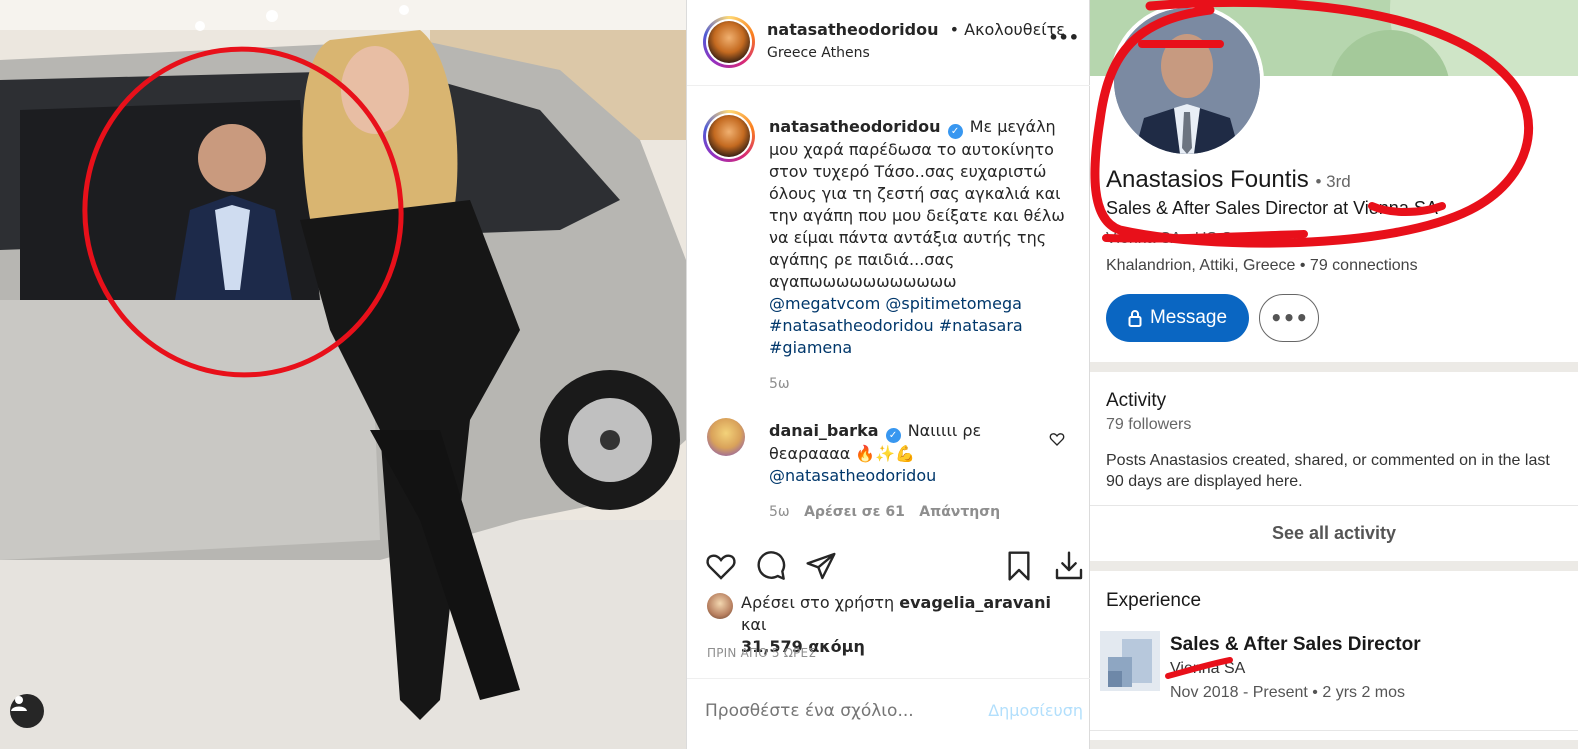 The height and width of the screenshot is (749, 1578). I want to click on share-icon, so click(821, 566).